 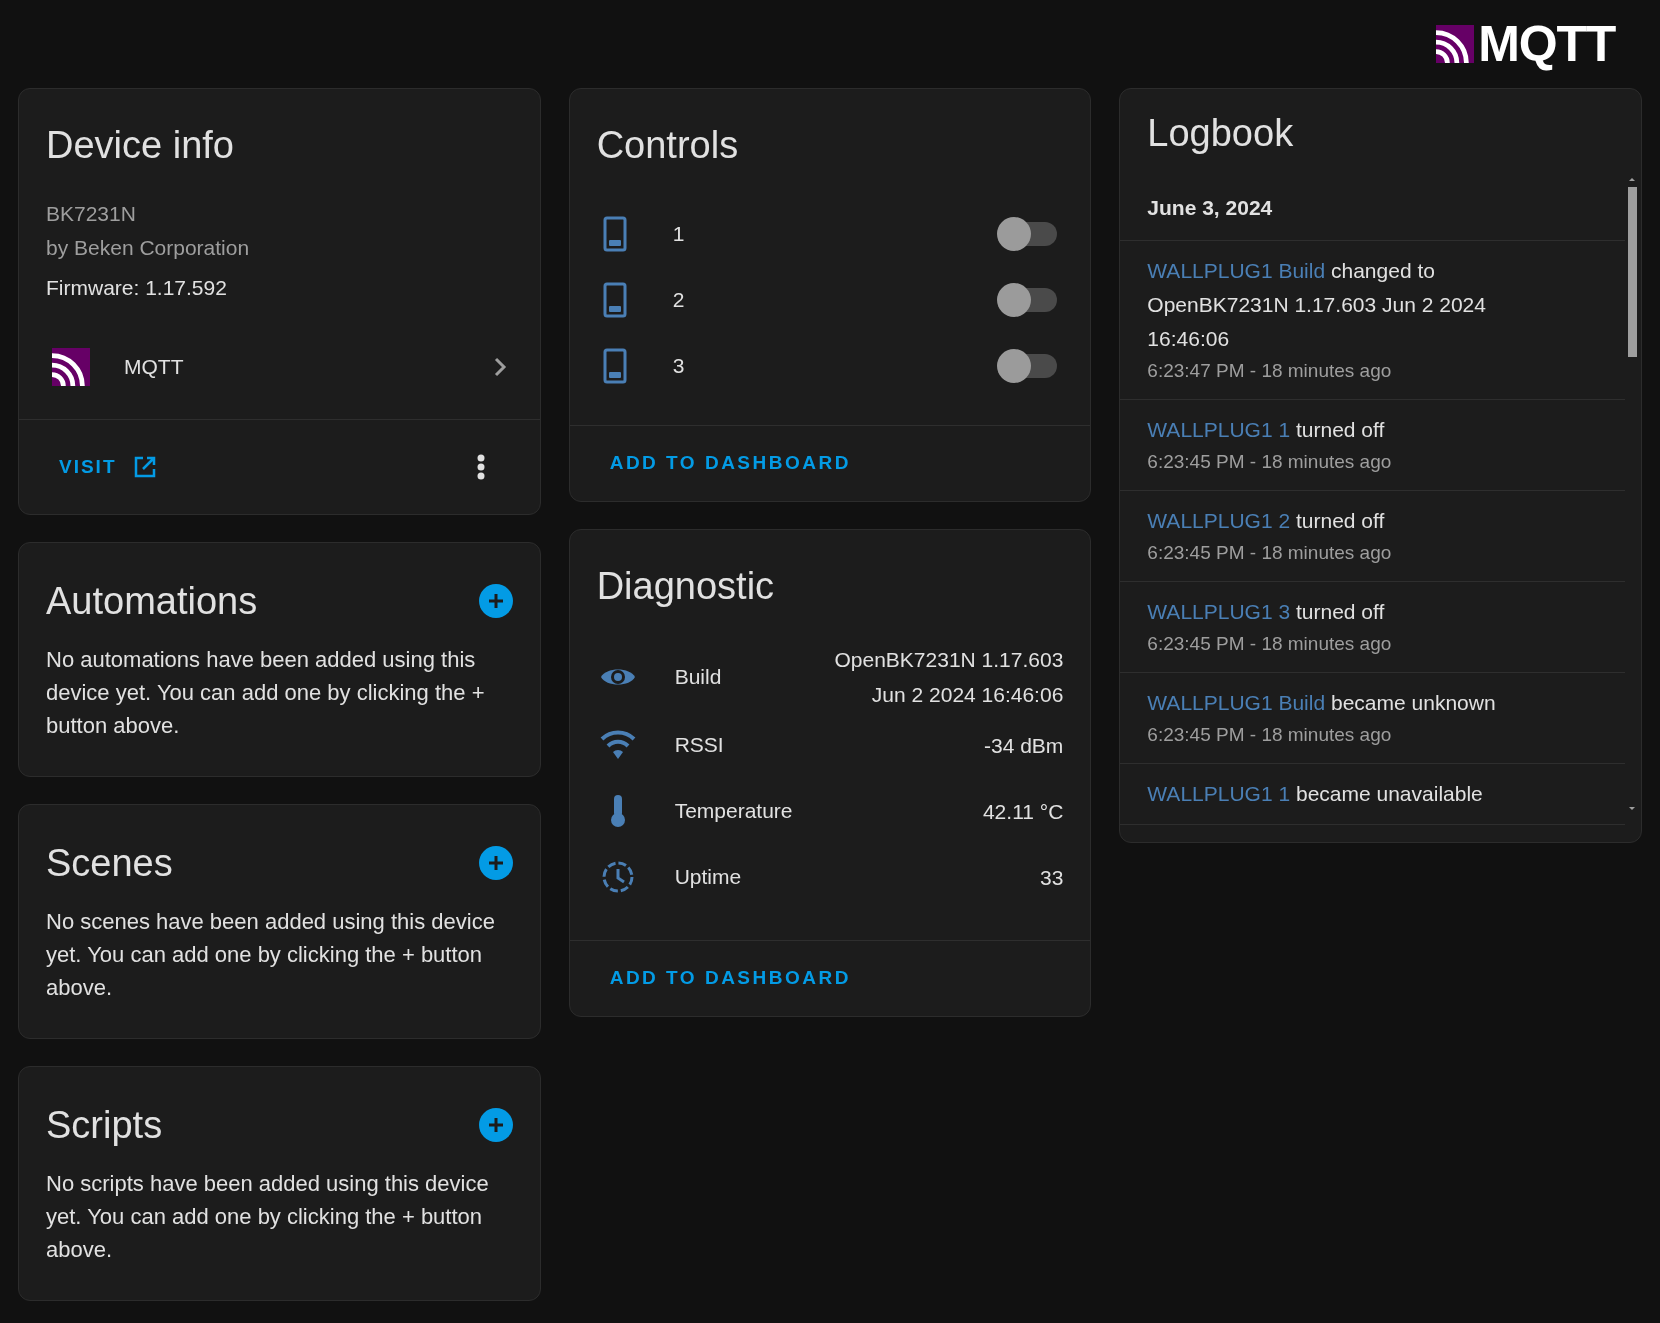 I want to click on log-message: WALLPLUG1 3 turned off, so click(x=1266, y=612).